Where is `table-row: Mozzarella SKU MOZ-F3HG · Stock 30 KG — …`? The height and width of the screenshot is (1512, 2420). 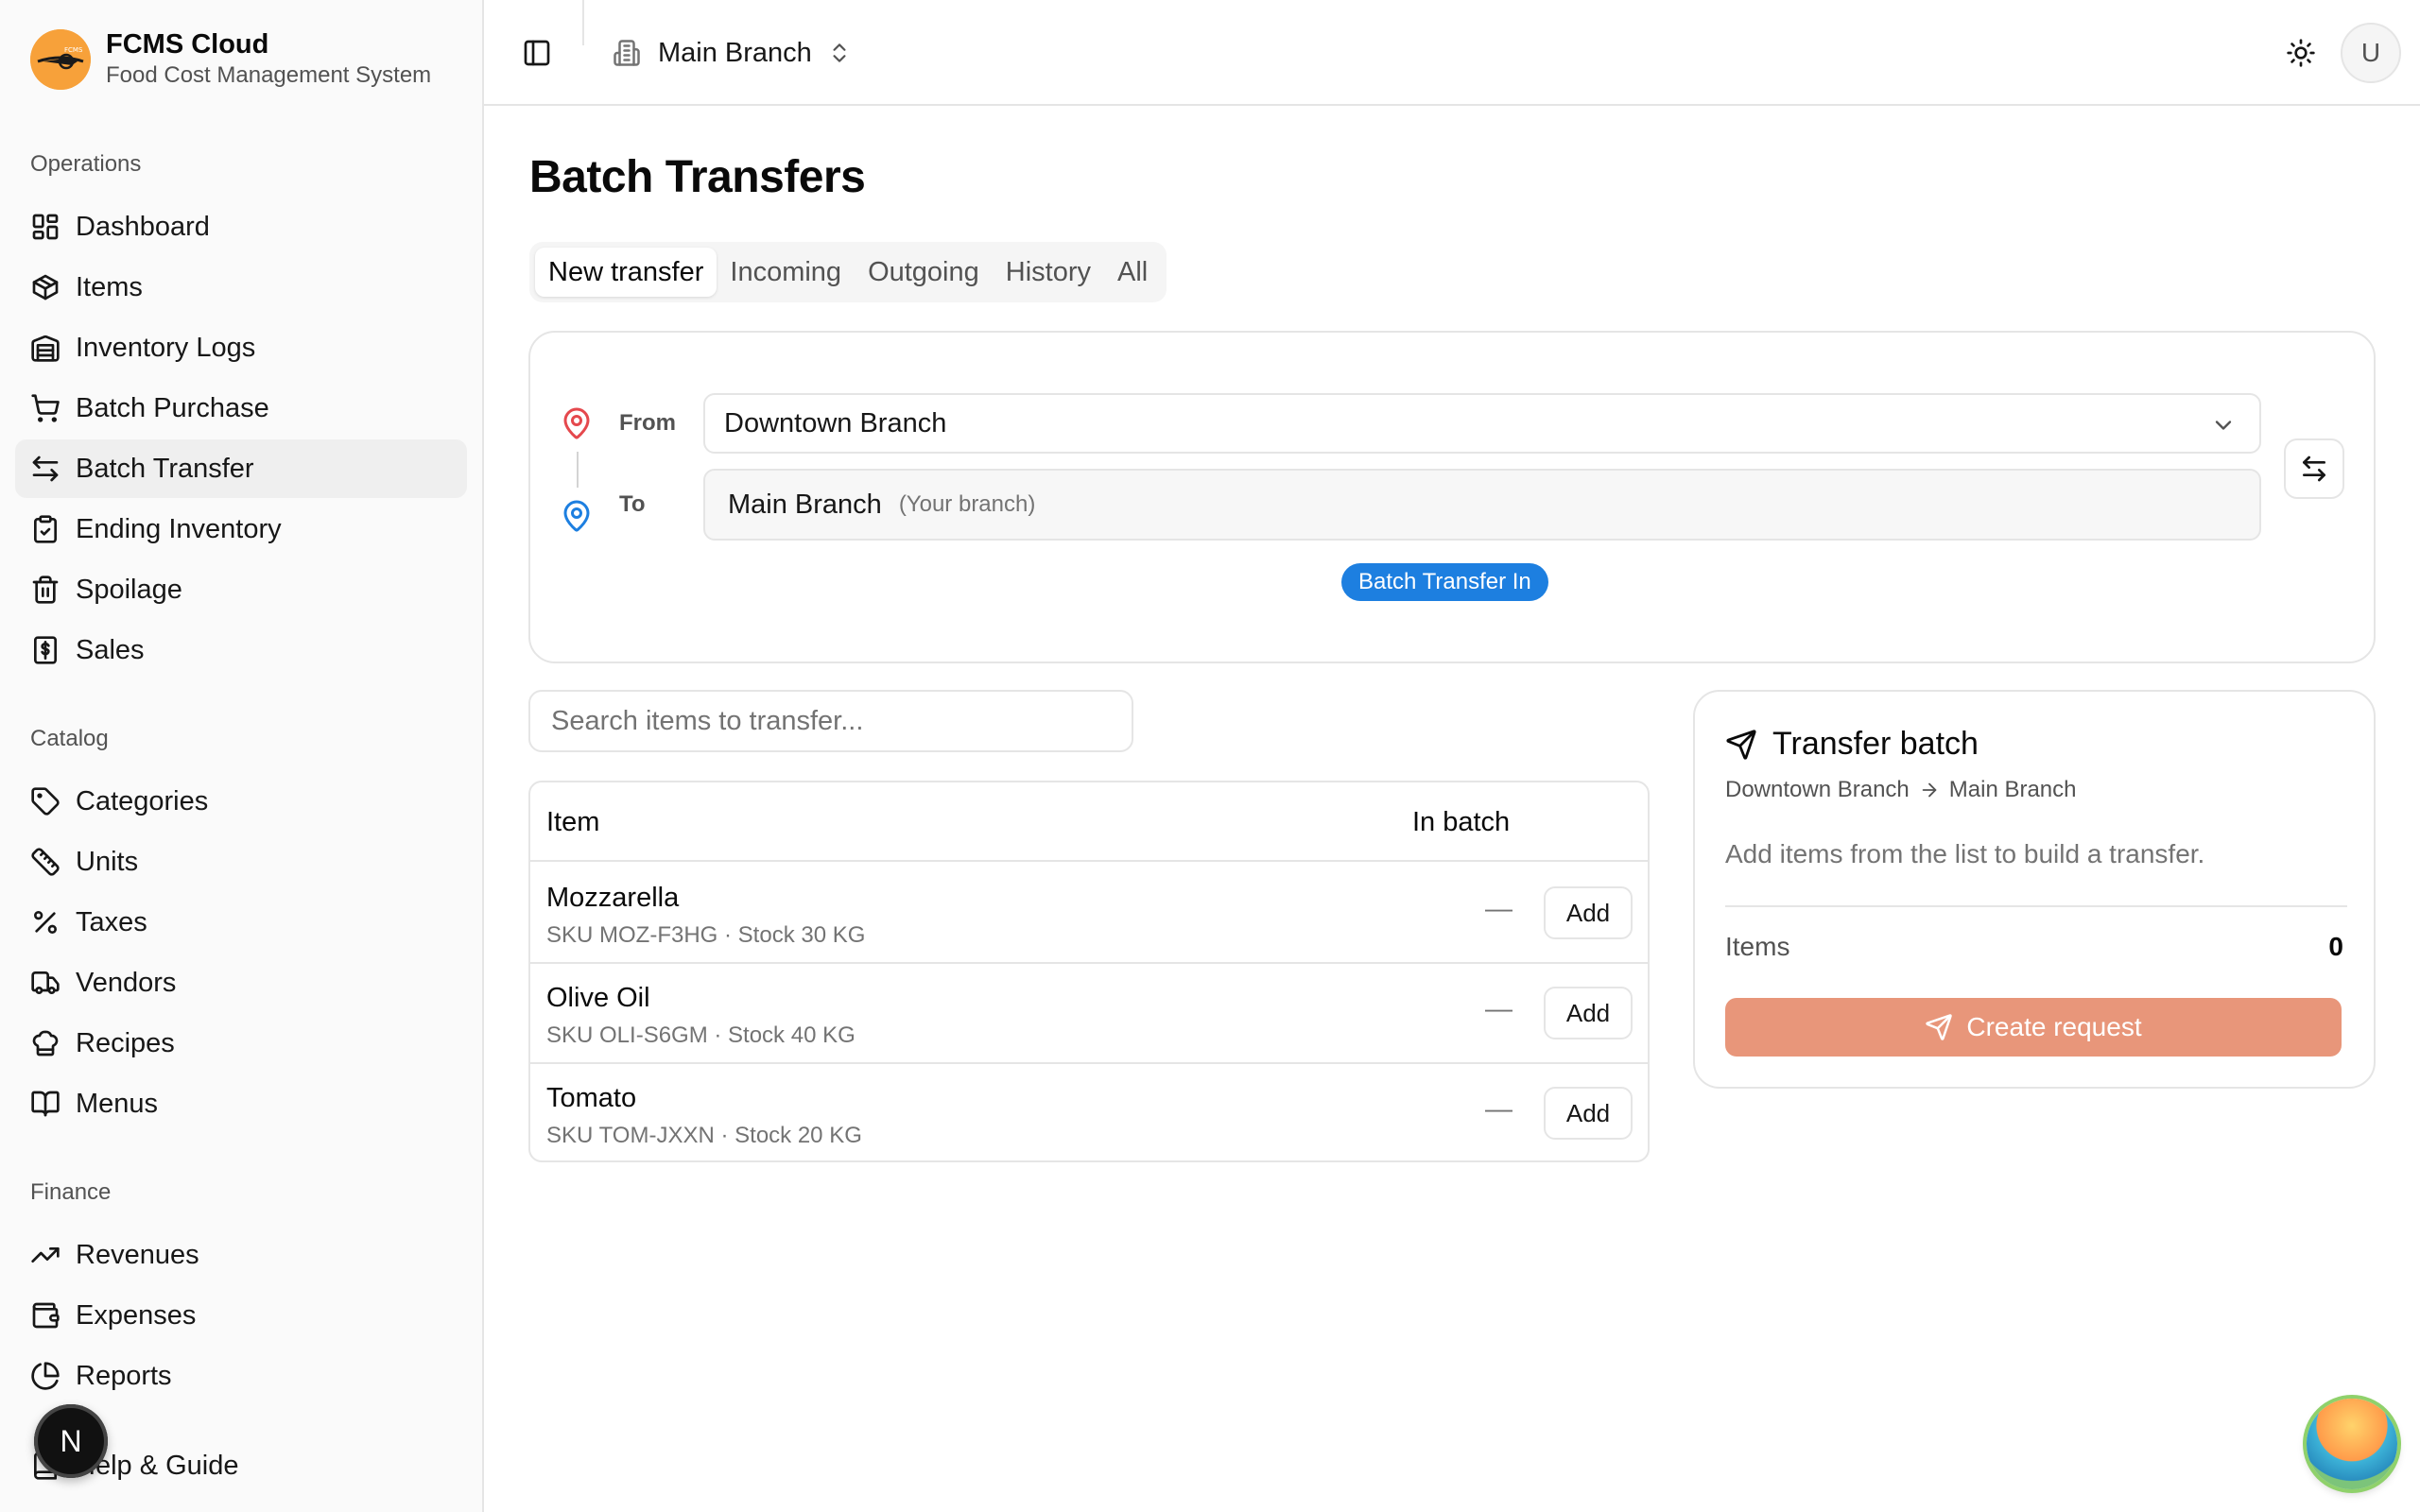 table-row: Mozzarella SKU MOZ-F3HG · Stock 30 KG — … is located at coordinates (1089, 914).